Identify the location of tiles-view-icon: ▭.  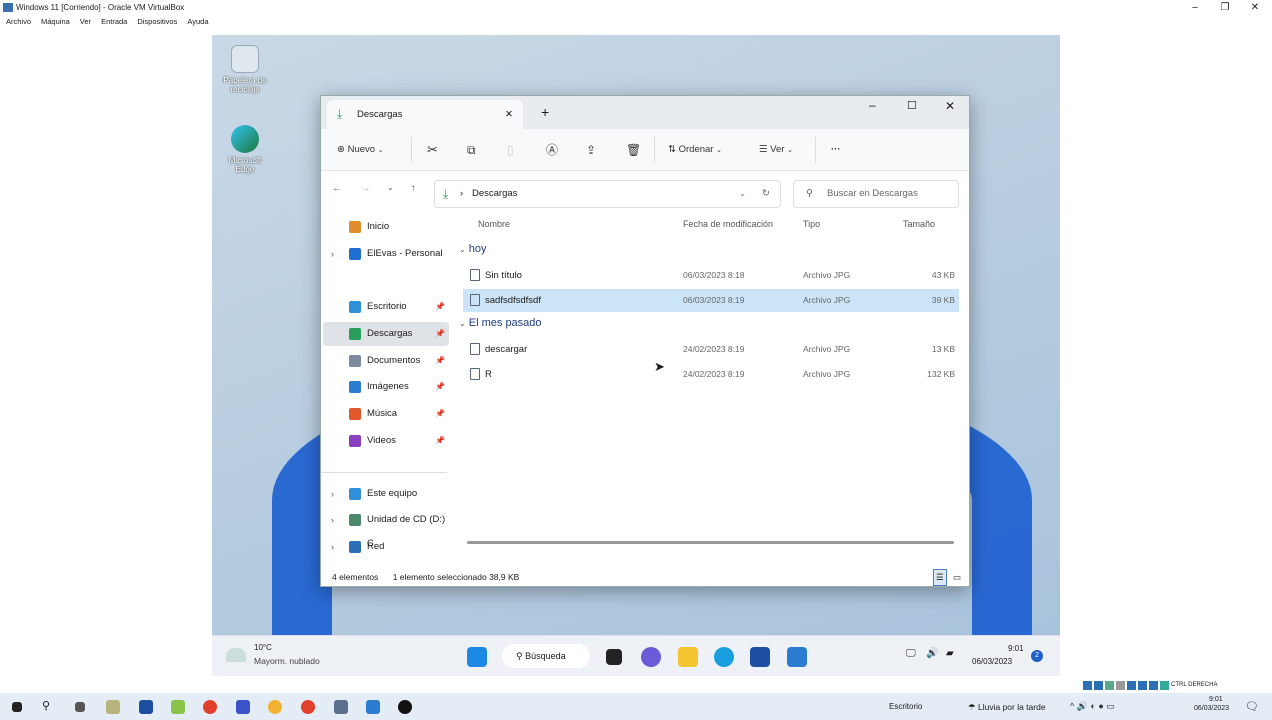
(957, 577).